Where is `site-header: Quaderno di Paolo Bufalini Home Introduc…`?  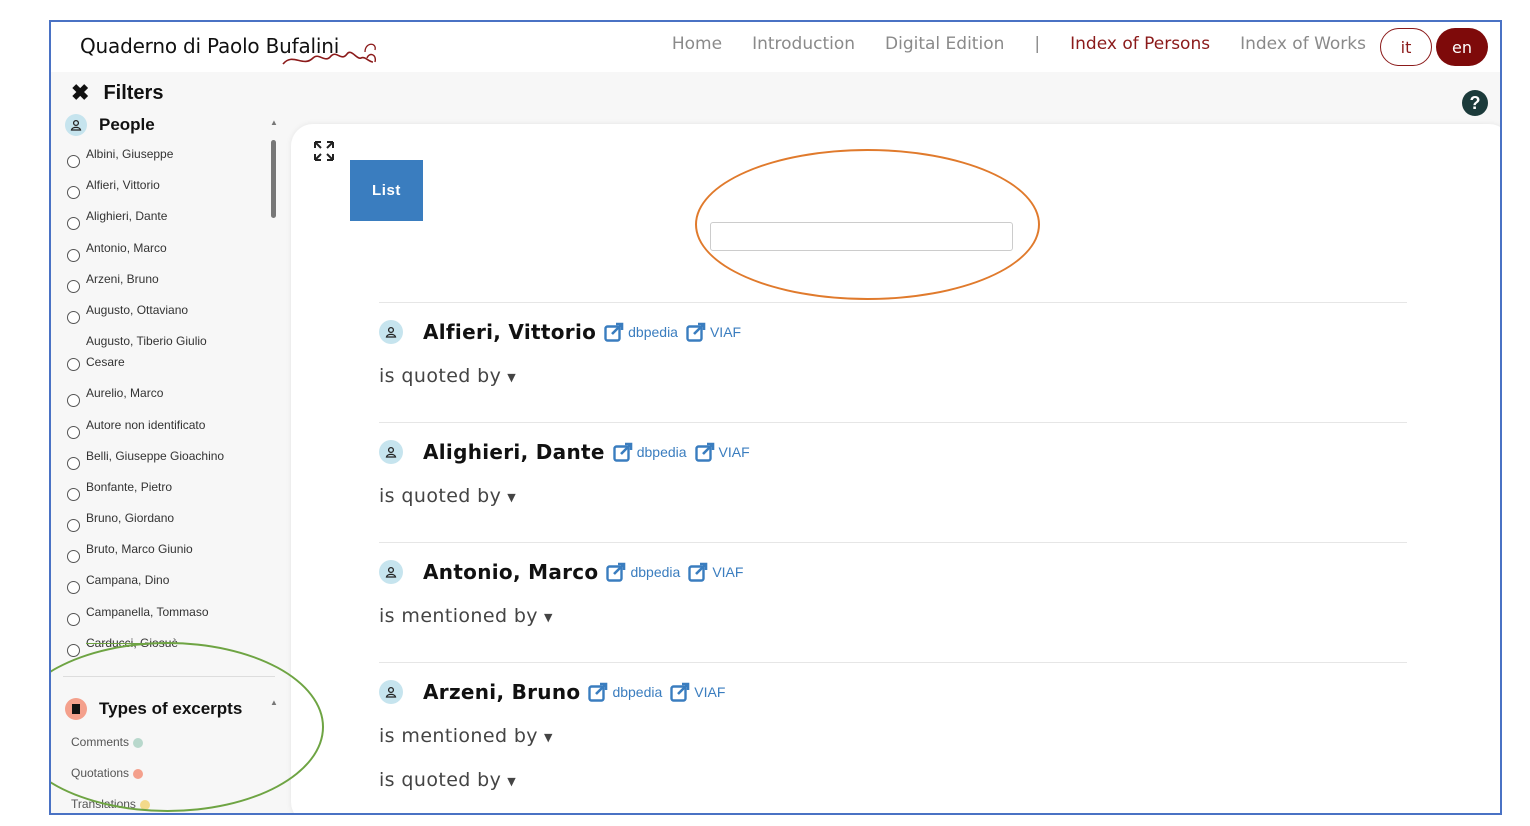 site-header: Quaderno di Paolo Bufalini Home Introduc… is located at coordinates (775, 47).